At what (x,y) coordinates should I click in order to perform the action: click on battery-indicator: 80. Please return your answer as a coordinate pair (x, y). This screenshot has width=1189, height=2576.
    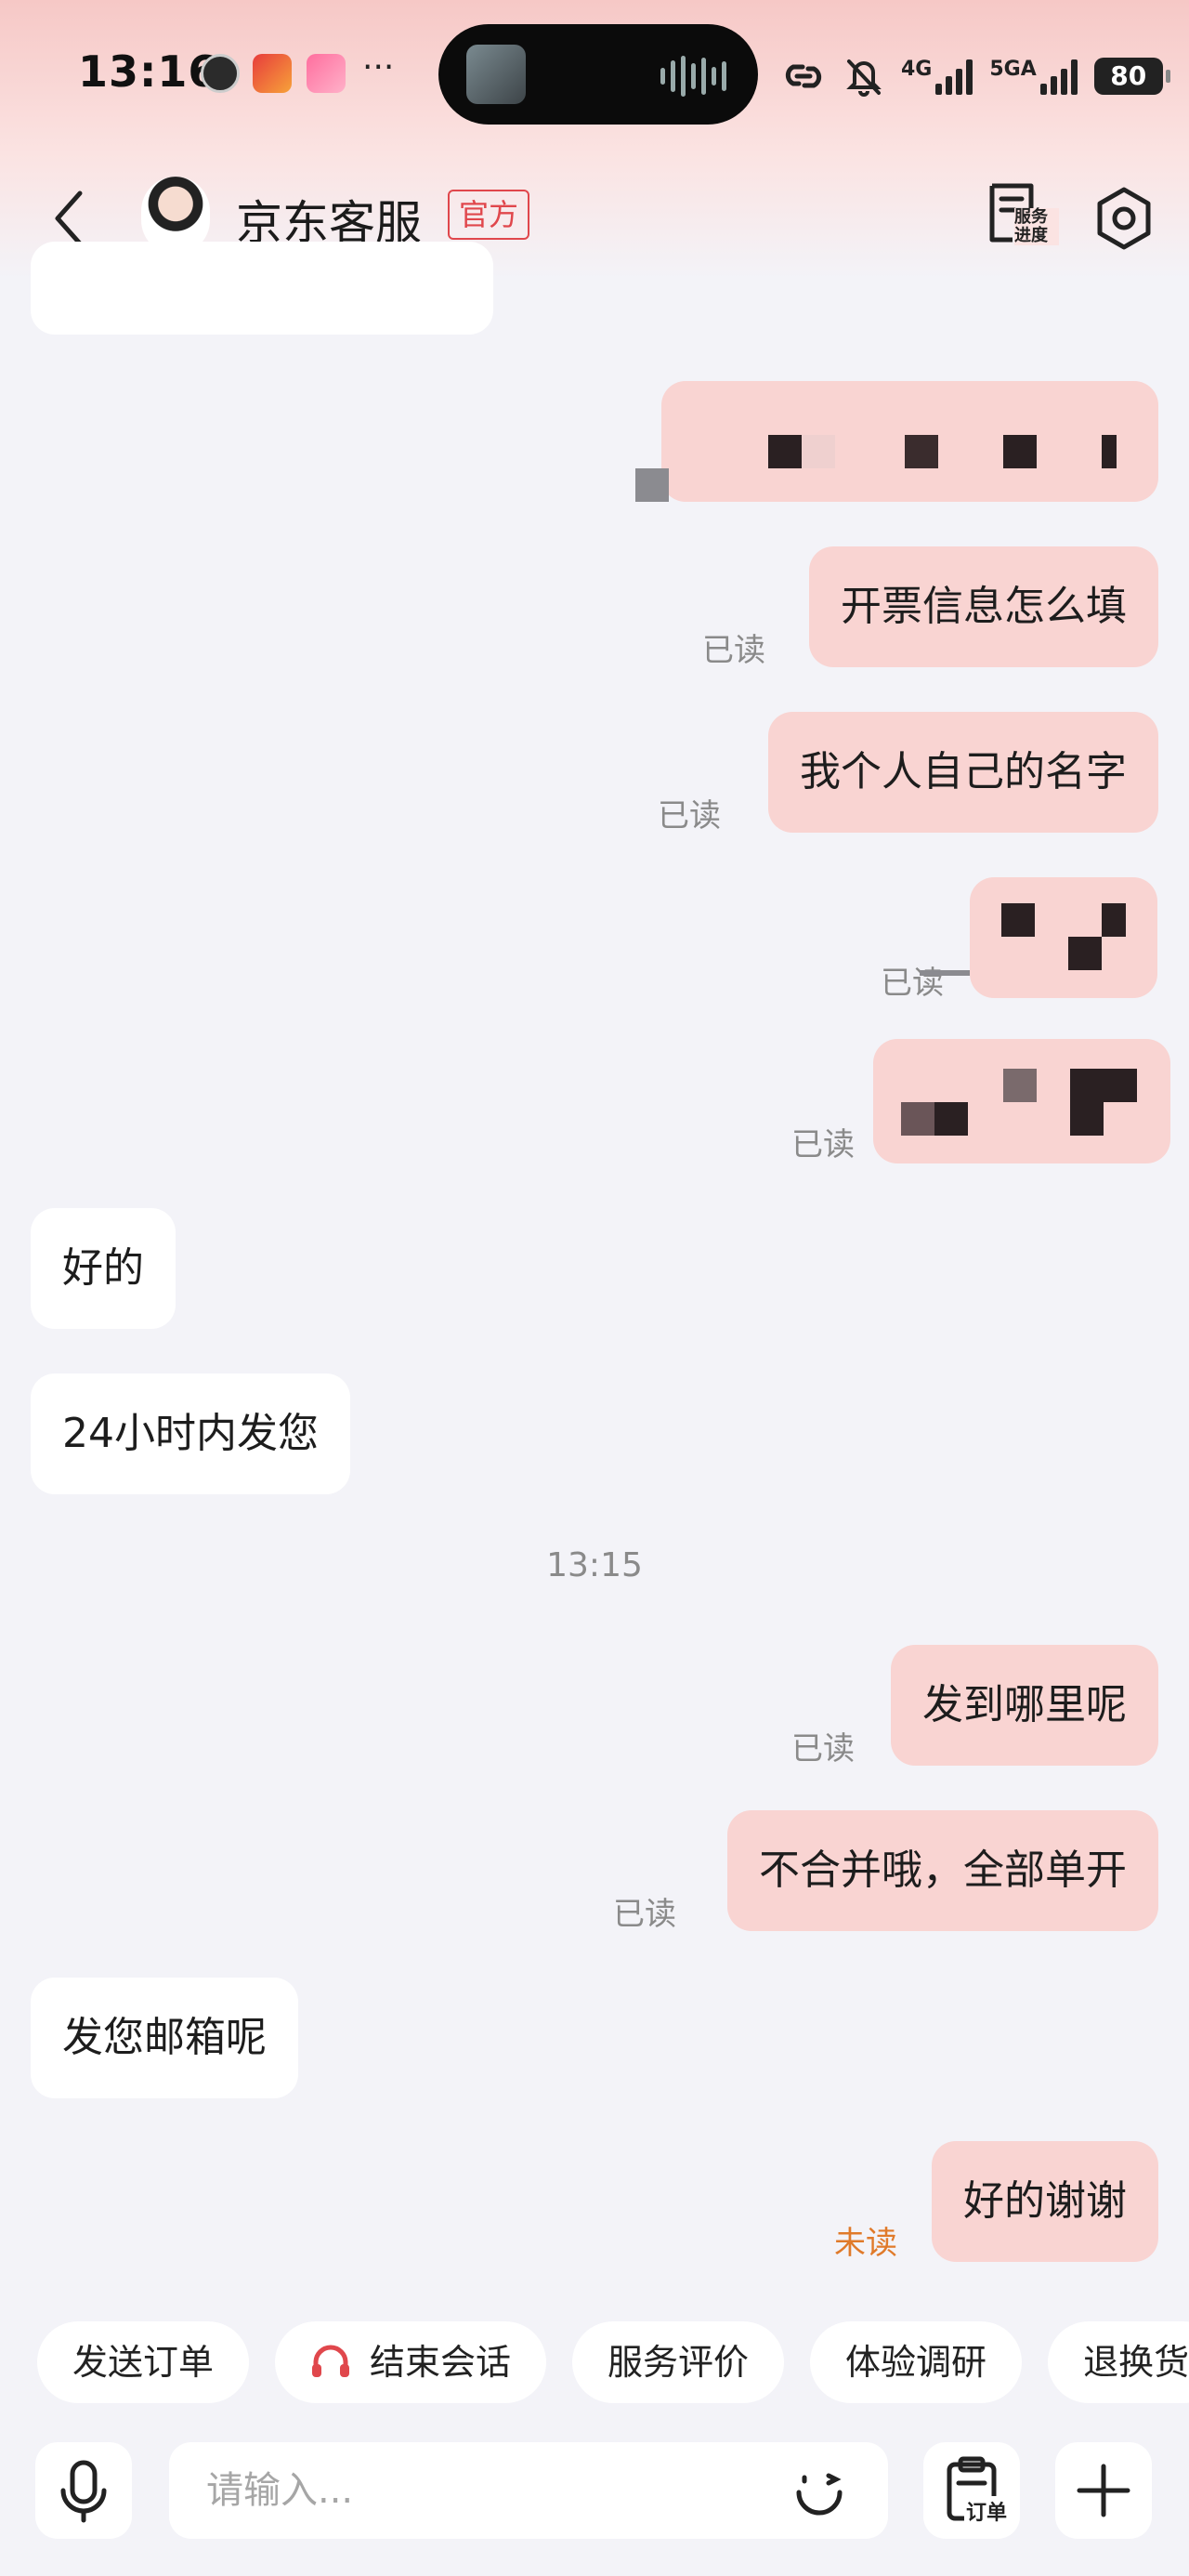
    Looking at the image, I should click on (1132, 76).